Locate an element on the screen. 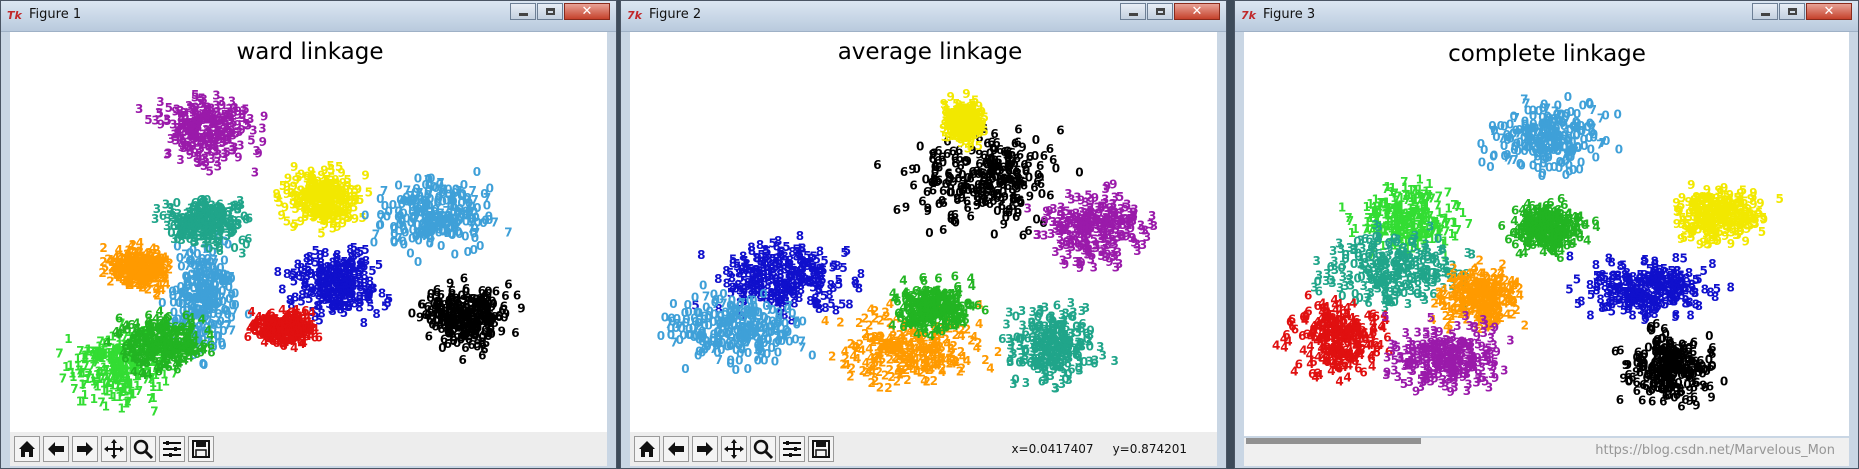  save-icon is located at coordinates (821, 449).